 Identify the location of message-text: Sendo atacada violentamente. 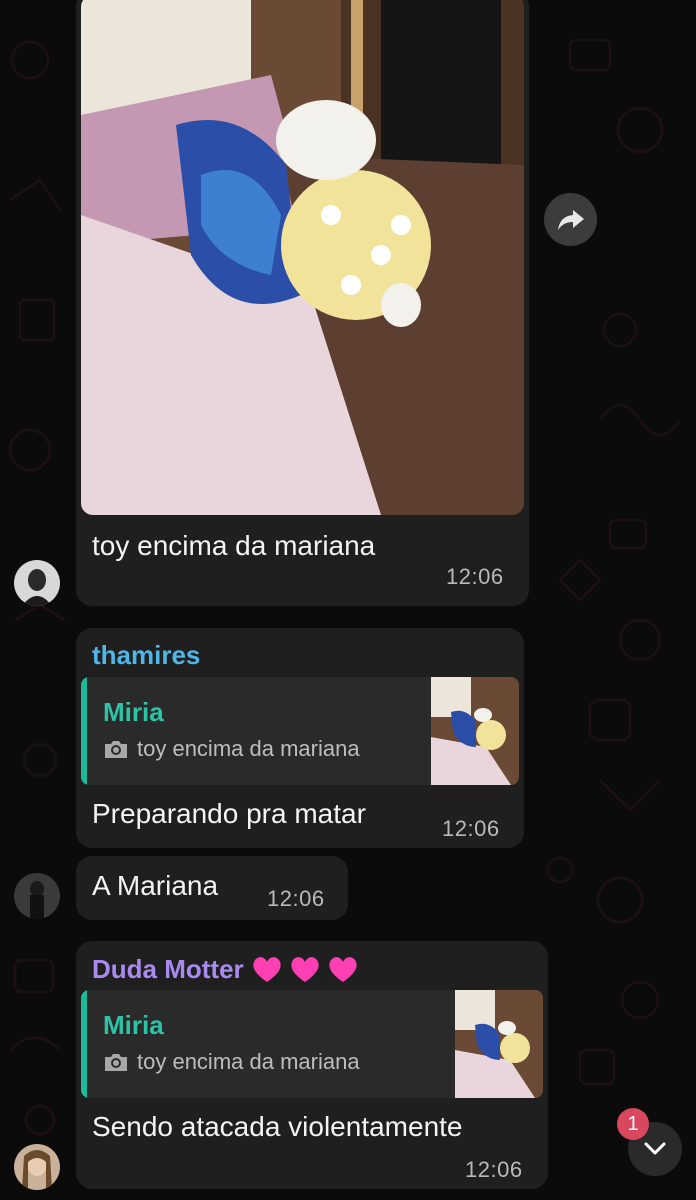
(277, 1126).